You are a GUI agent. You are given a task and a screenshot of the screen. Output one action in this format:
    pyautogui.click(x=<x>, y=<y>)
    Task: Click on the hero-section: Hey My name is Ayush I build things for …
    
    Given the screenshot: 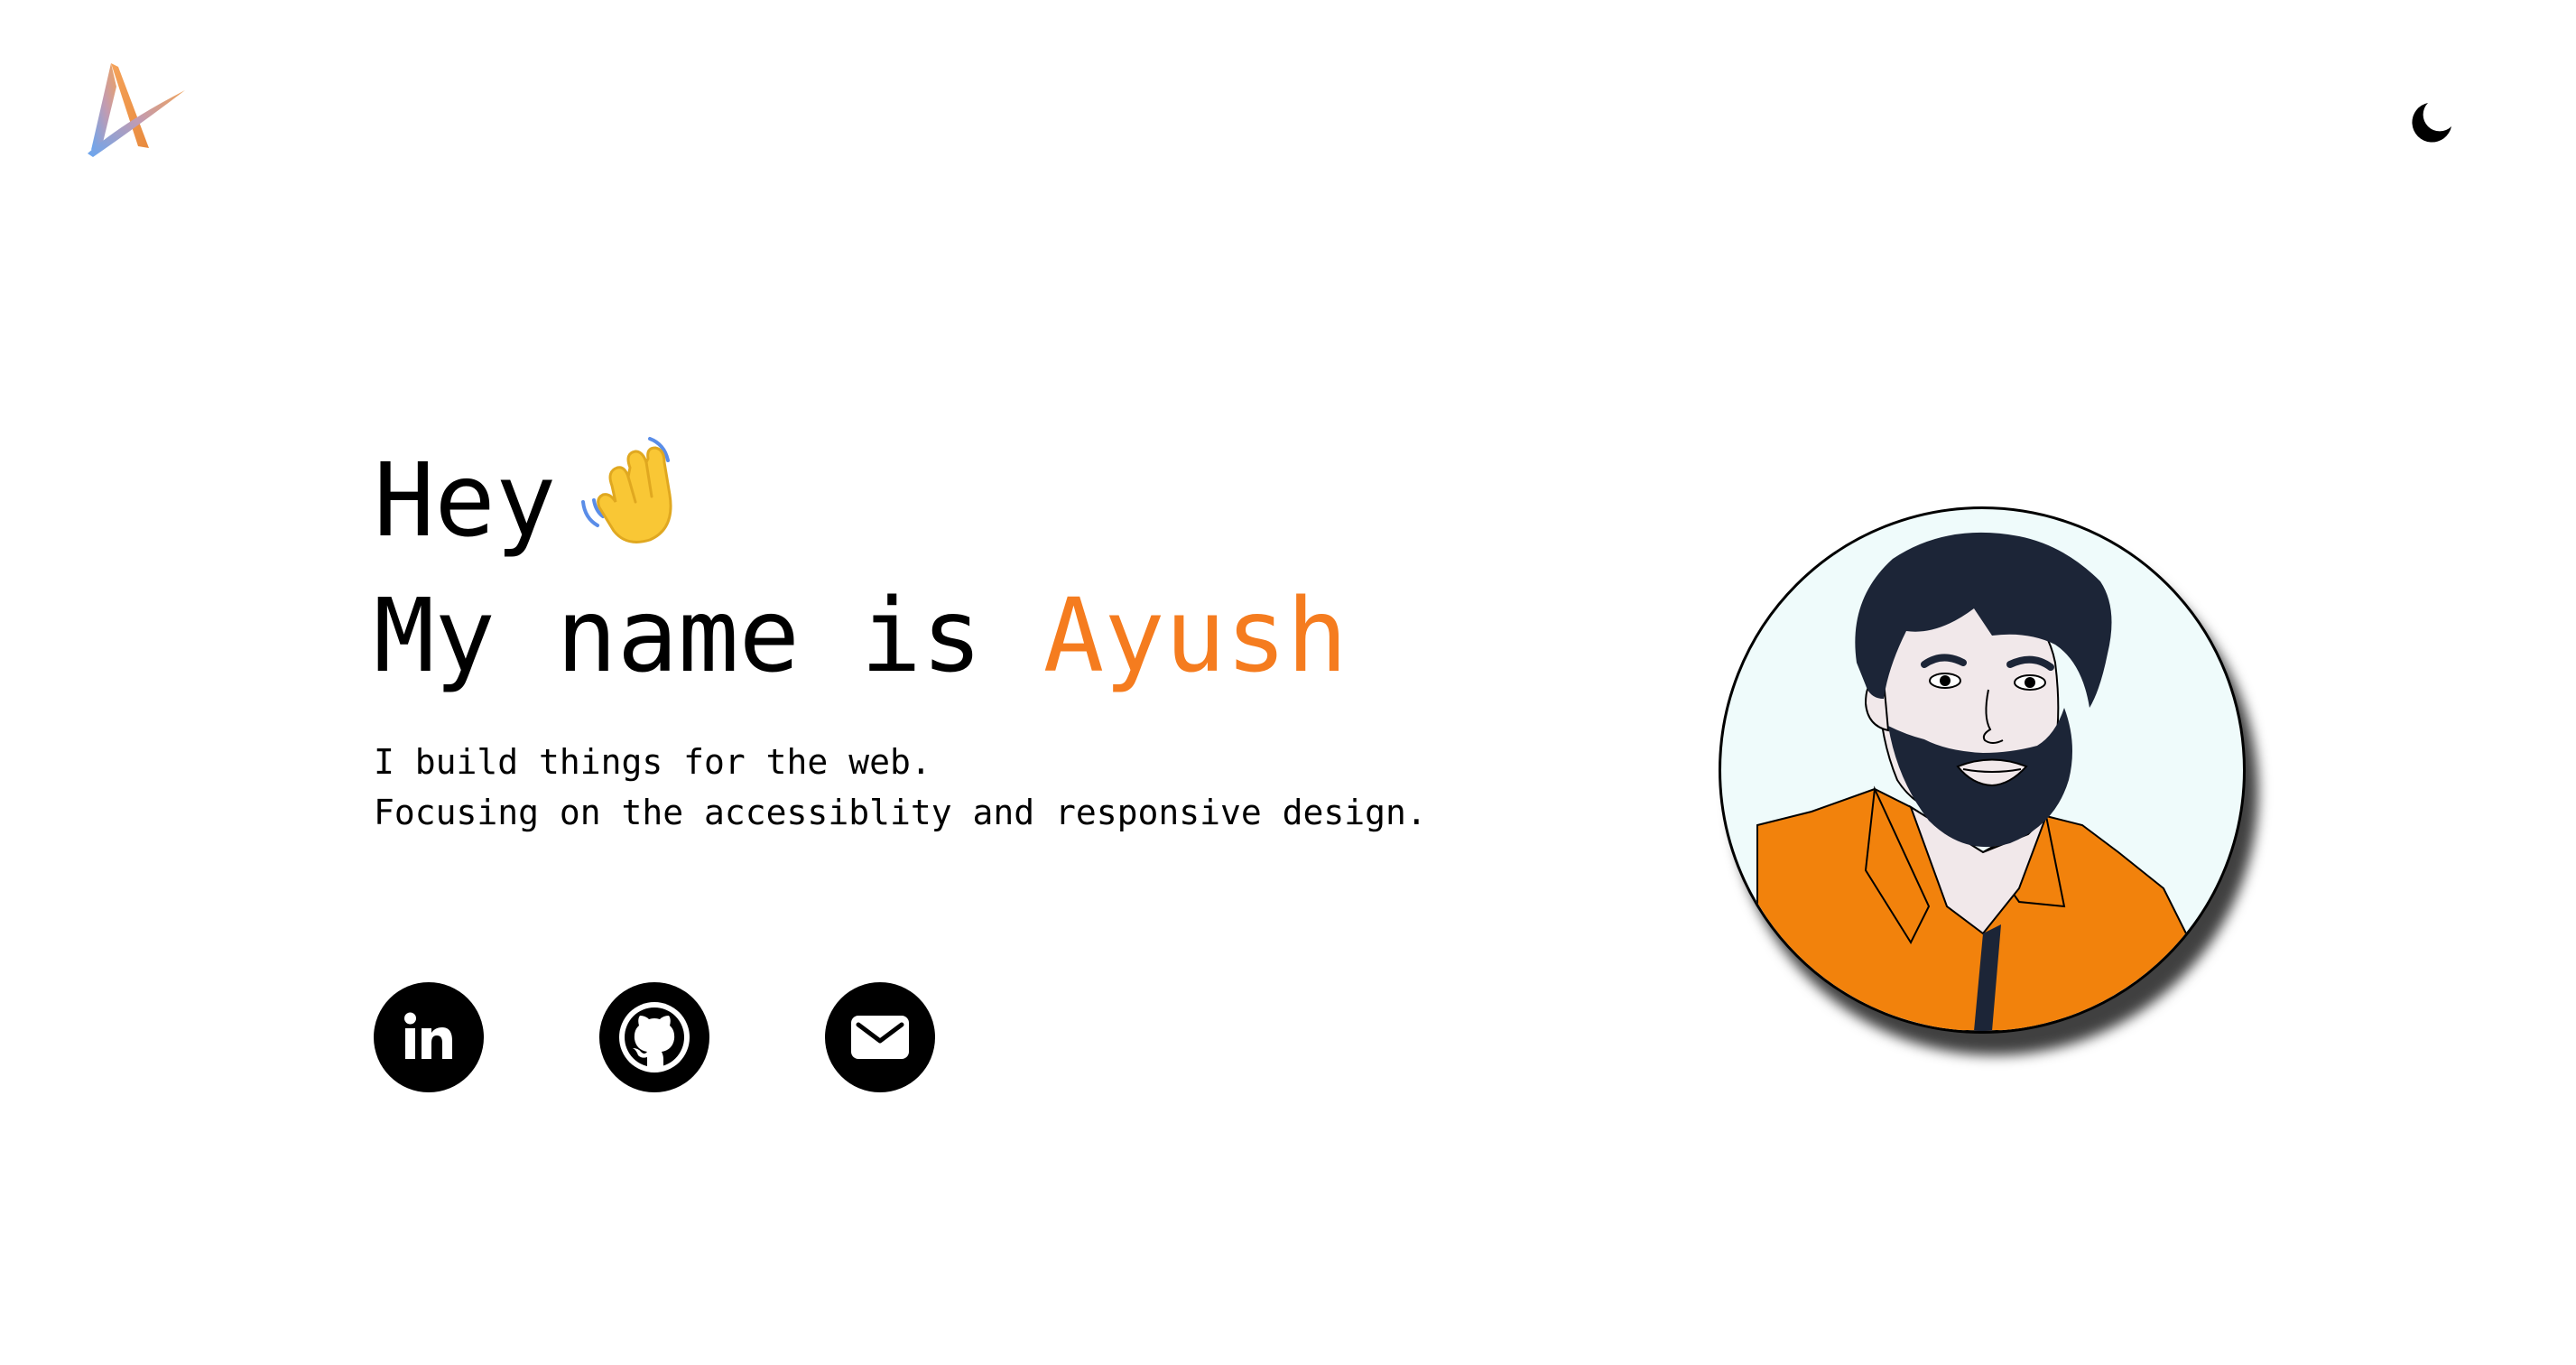 What is the action you would take?
    pyautogui.click(x=960, y=635)
    